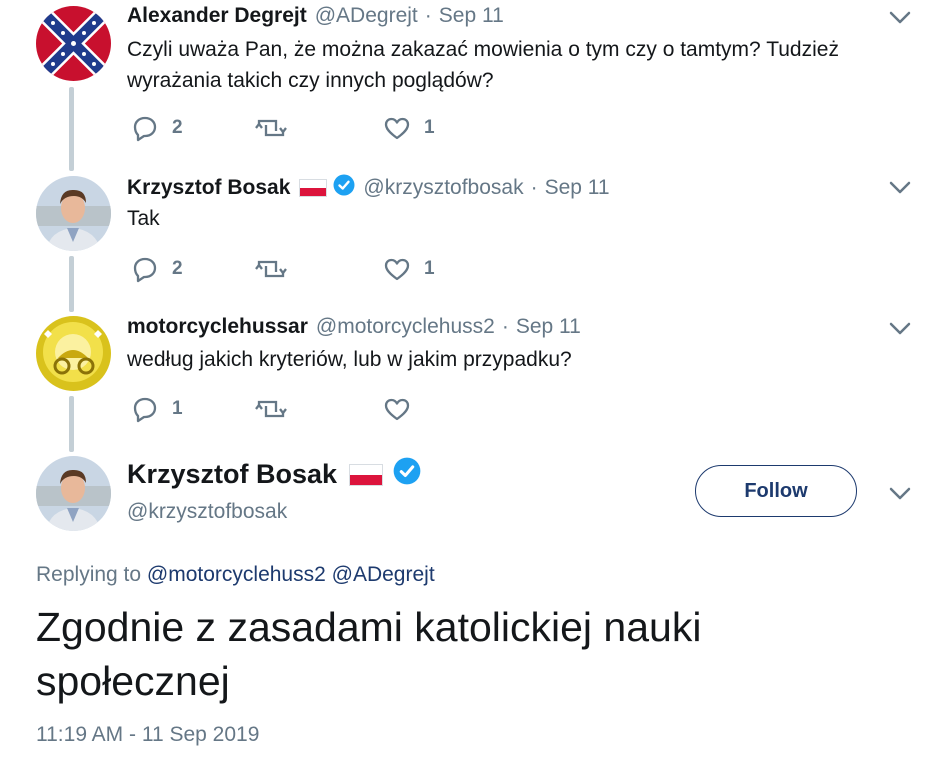  Describe the element at coordinates (89, 574) in the screenshot. I see `replying-prefix: Replying to` at that location.